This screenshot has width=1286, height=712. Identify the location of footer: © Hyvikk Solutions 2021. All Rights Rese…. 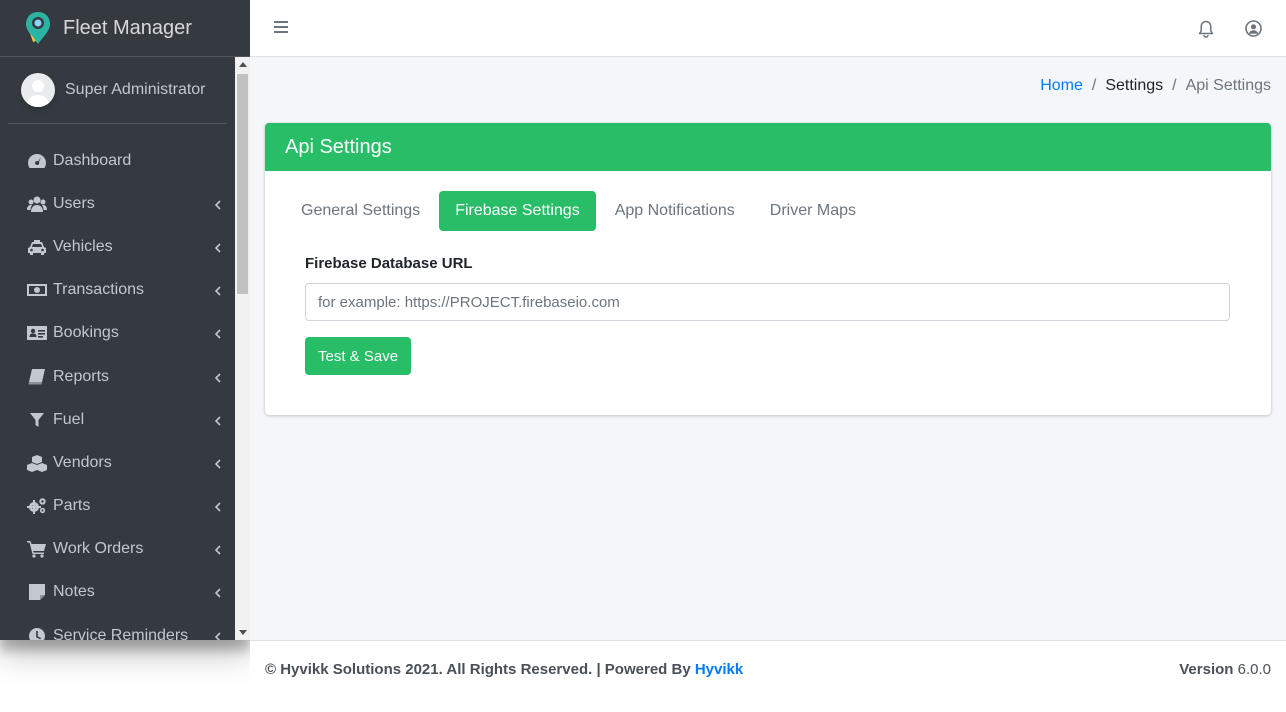
(768, 668).